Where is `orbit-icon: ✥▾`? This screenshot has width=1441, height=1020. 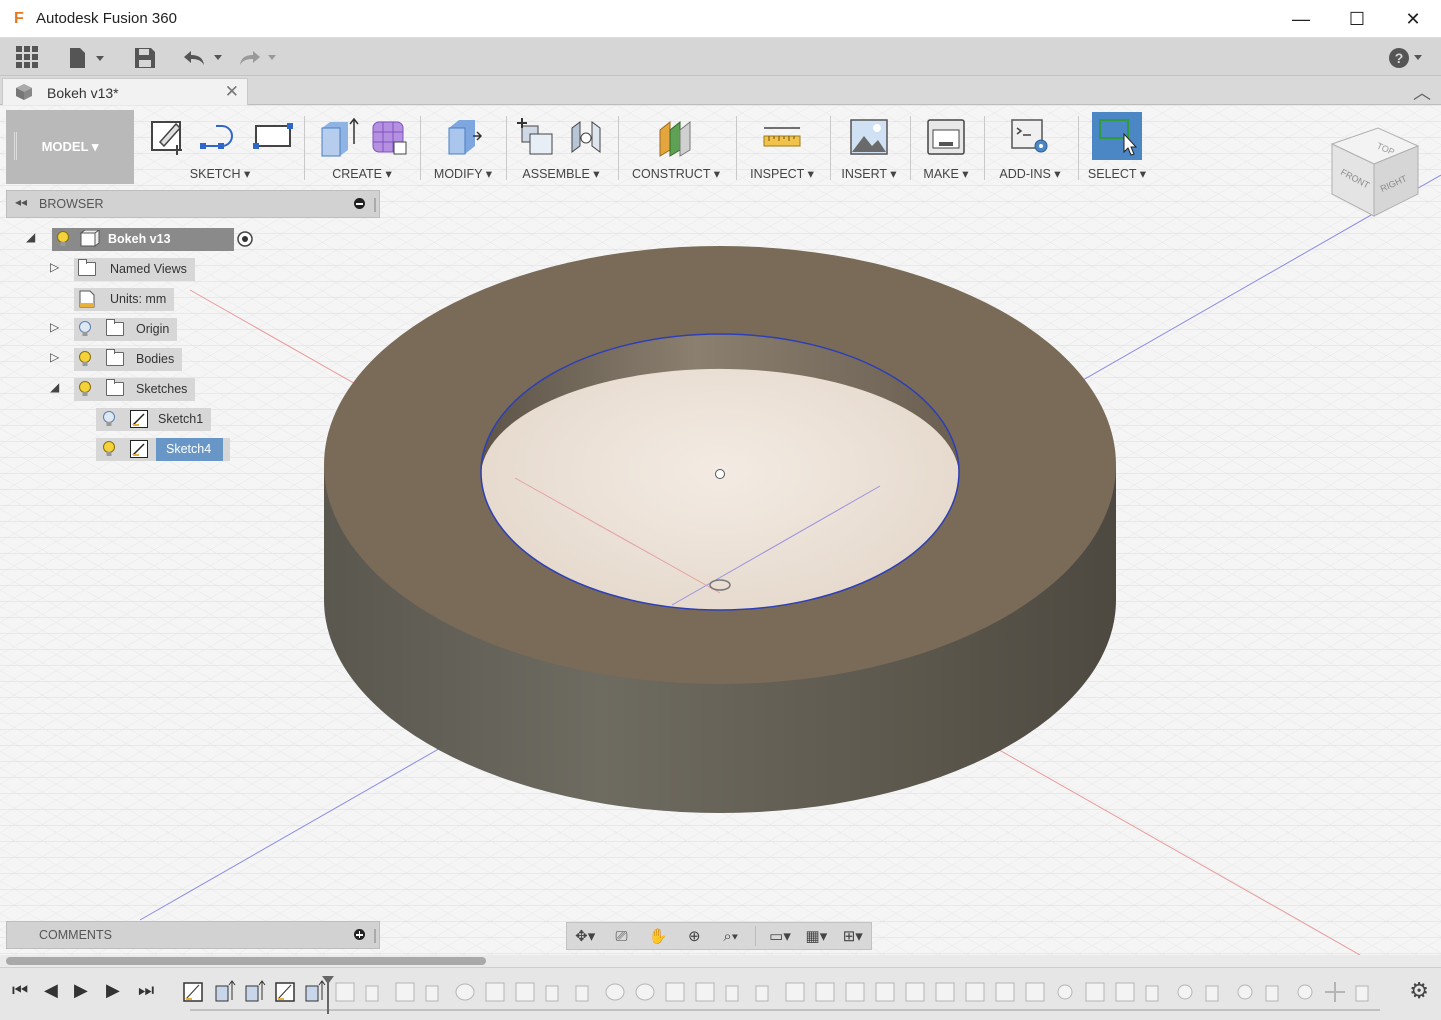 orbit-icon: ✥▾ is located at coordinates (585, 936).